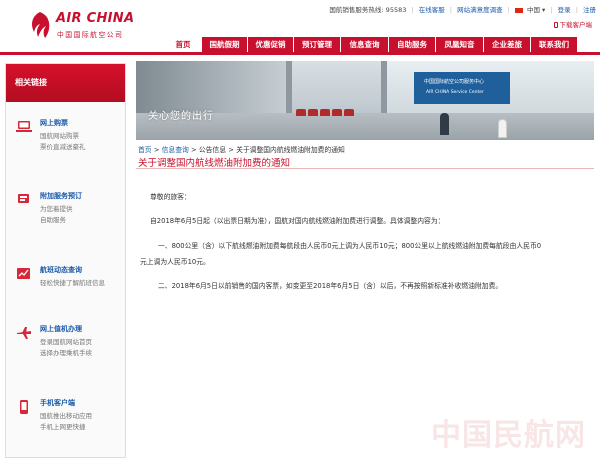 This screenshot has height=458, width=600. I want to click on logo-subtitle: 中国国际航空公司, so click(90, 35).